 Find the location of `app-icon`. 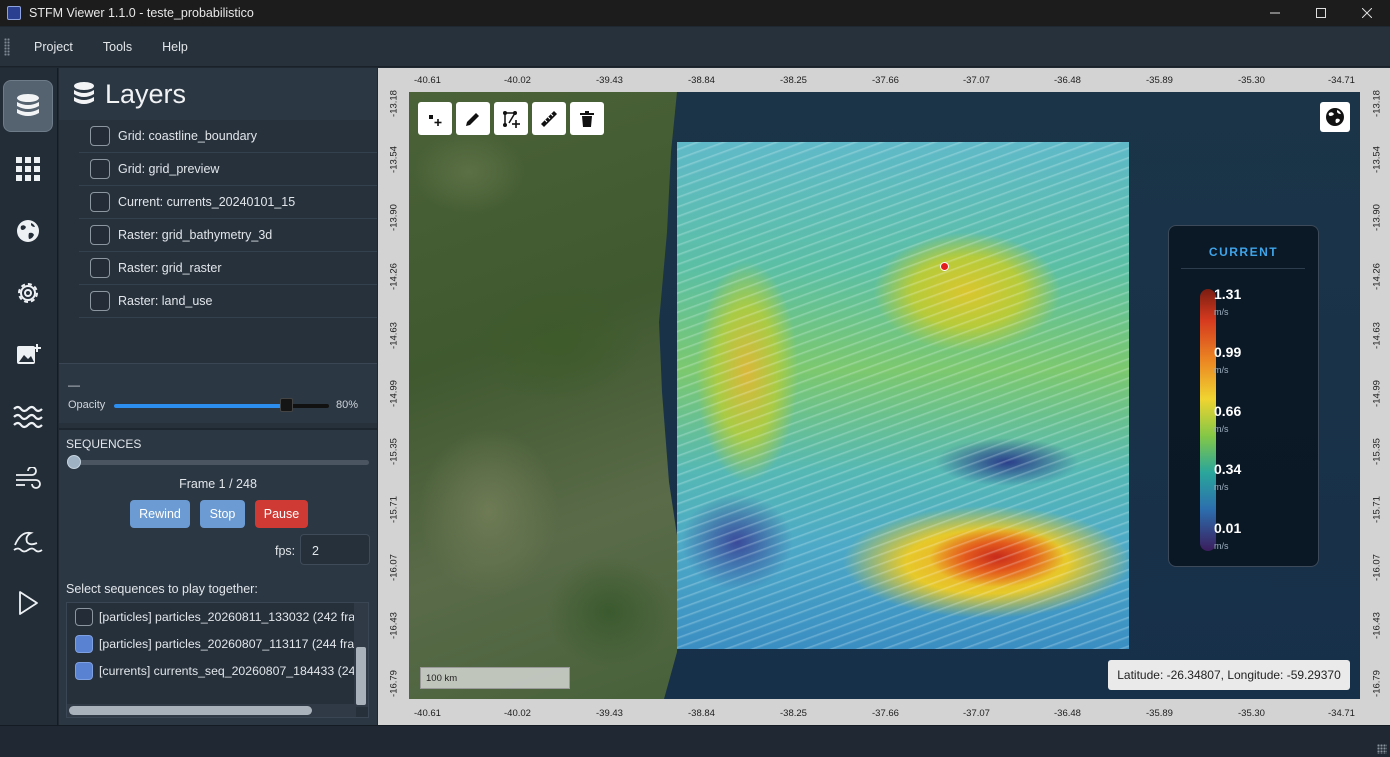

app-icon is located at coordinates (14, 13).